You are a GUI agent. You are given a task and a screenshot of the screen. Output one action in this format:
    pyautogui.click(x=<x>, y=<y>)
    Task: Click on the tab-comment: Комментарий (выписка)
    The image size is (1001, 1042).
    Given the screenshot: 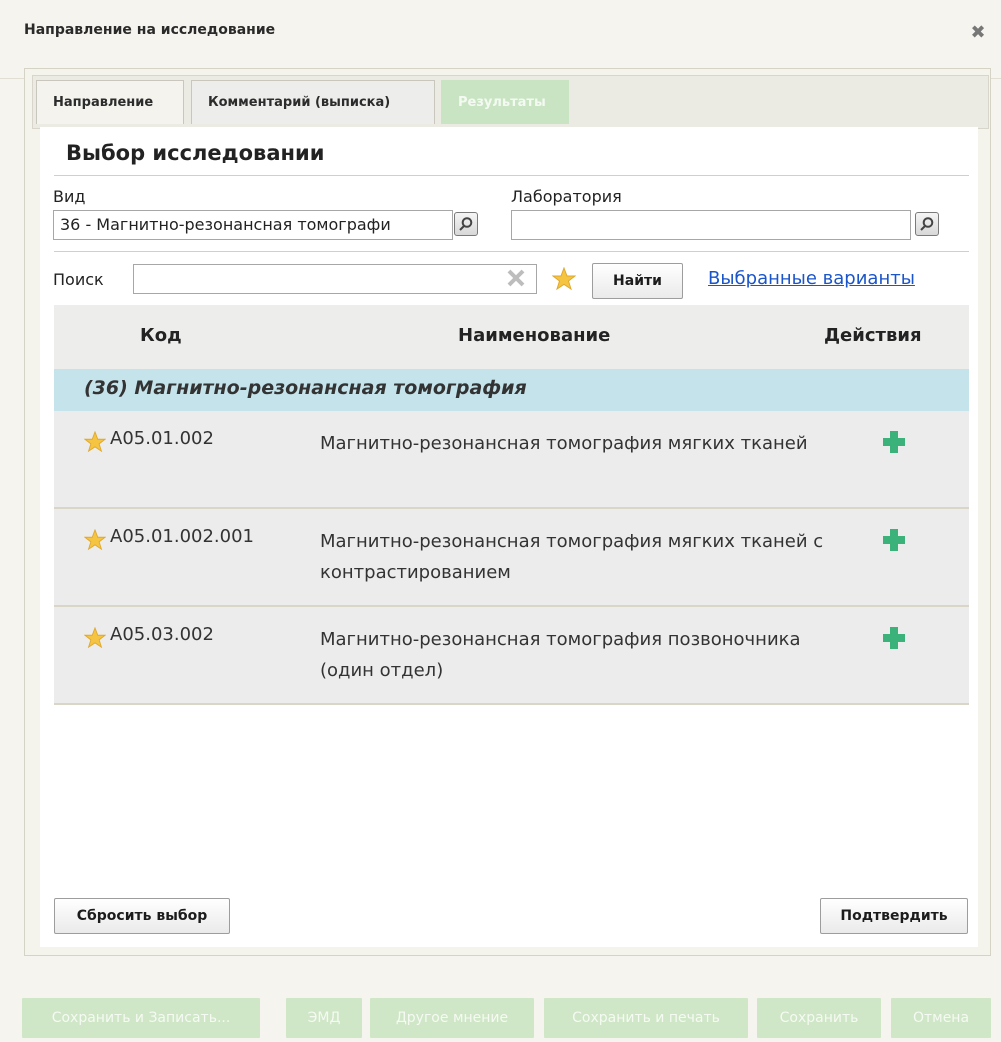 What is the action you would take?
    pyautogui.click(x=313, y=102)
    